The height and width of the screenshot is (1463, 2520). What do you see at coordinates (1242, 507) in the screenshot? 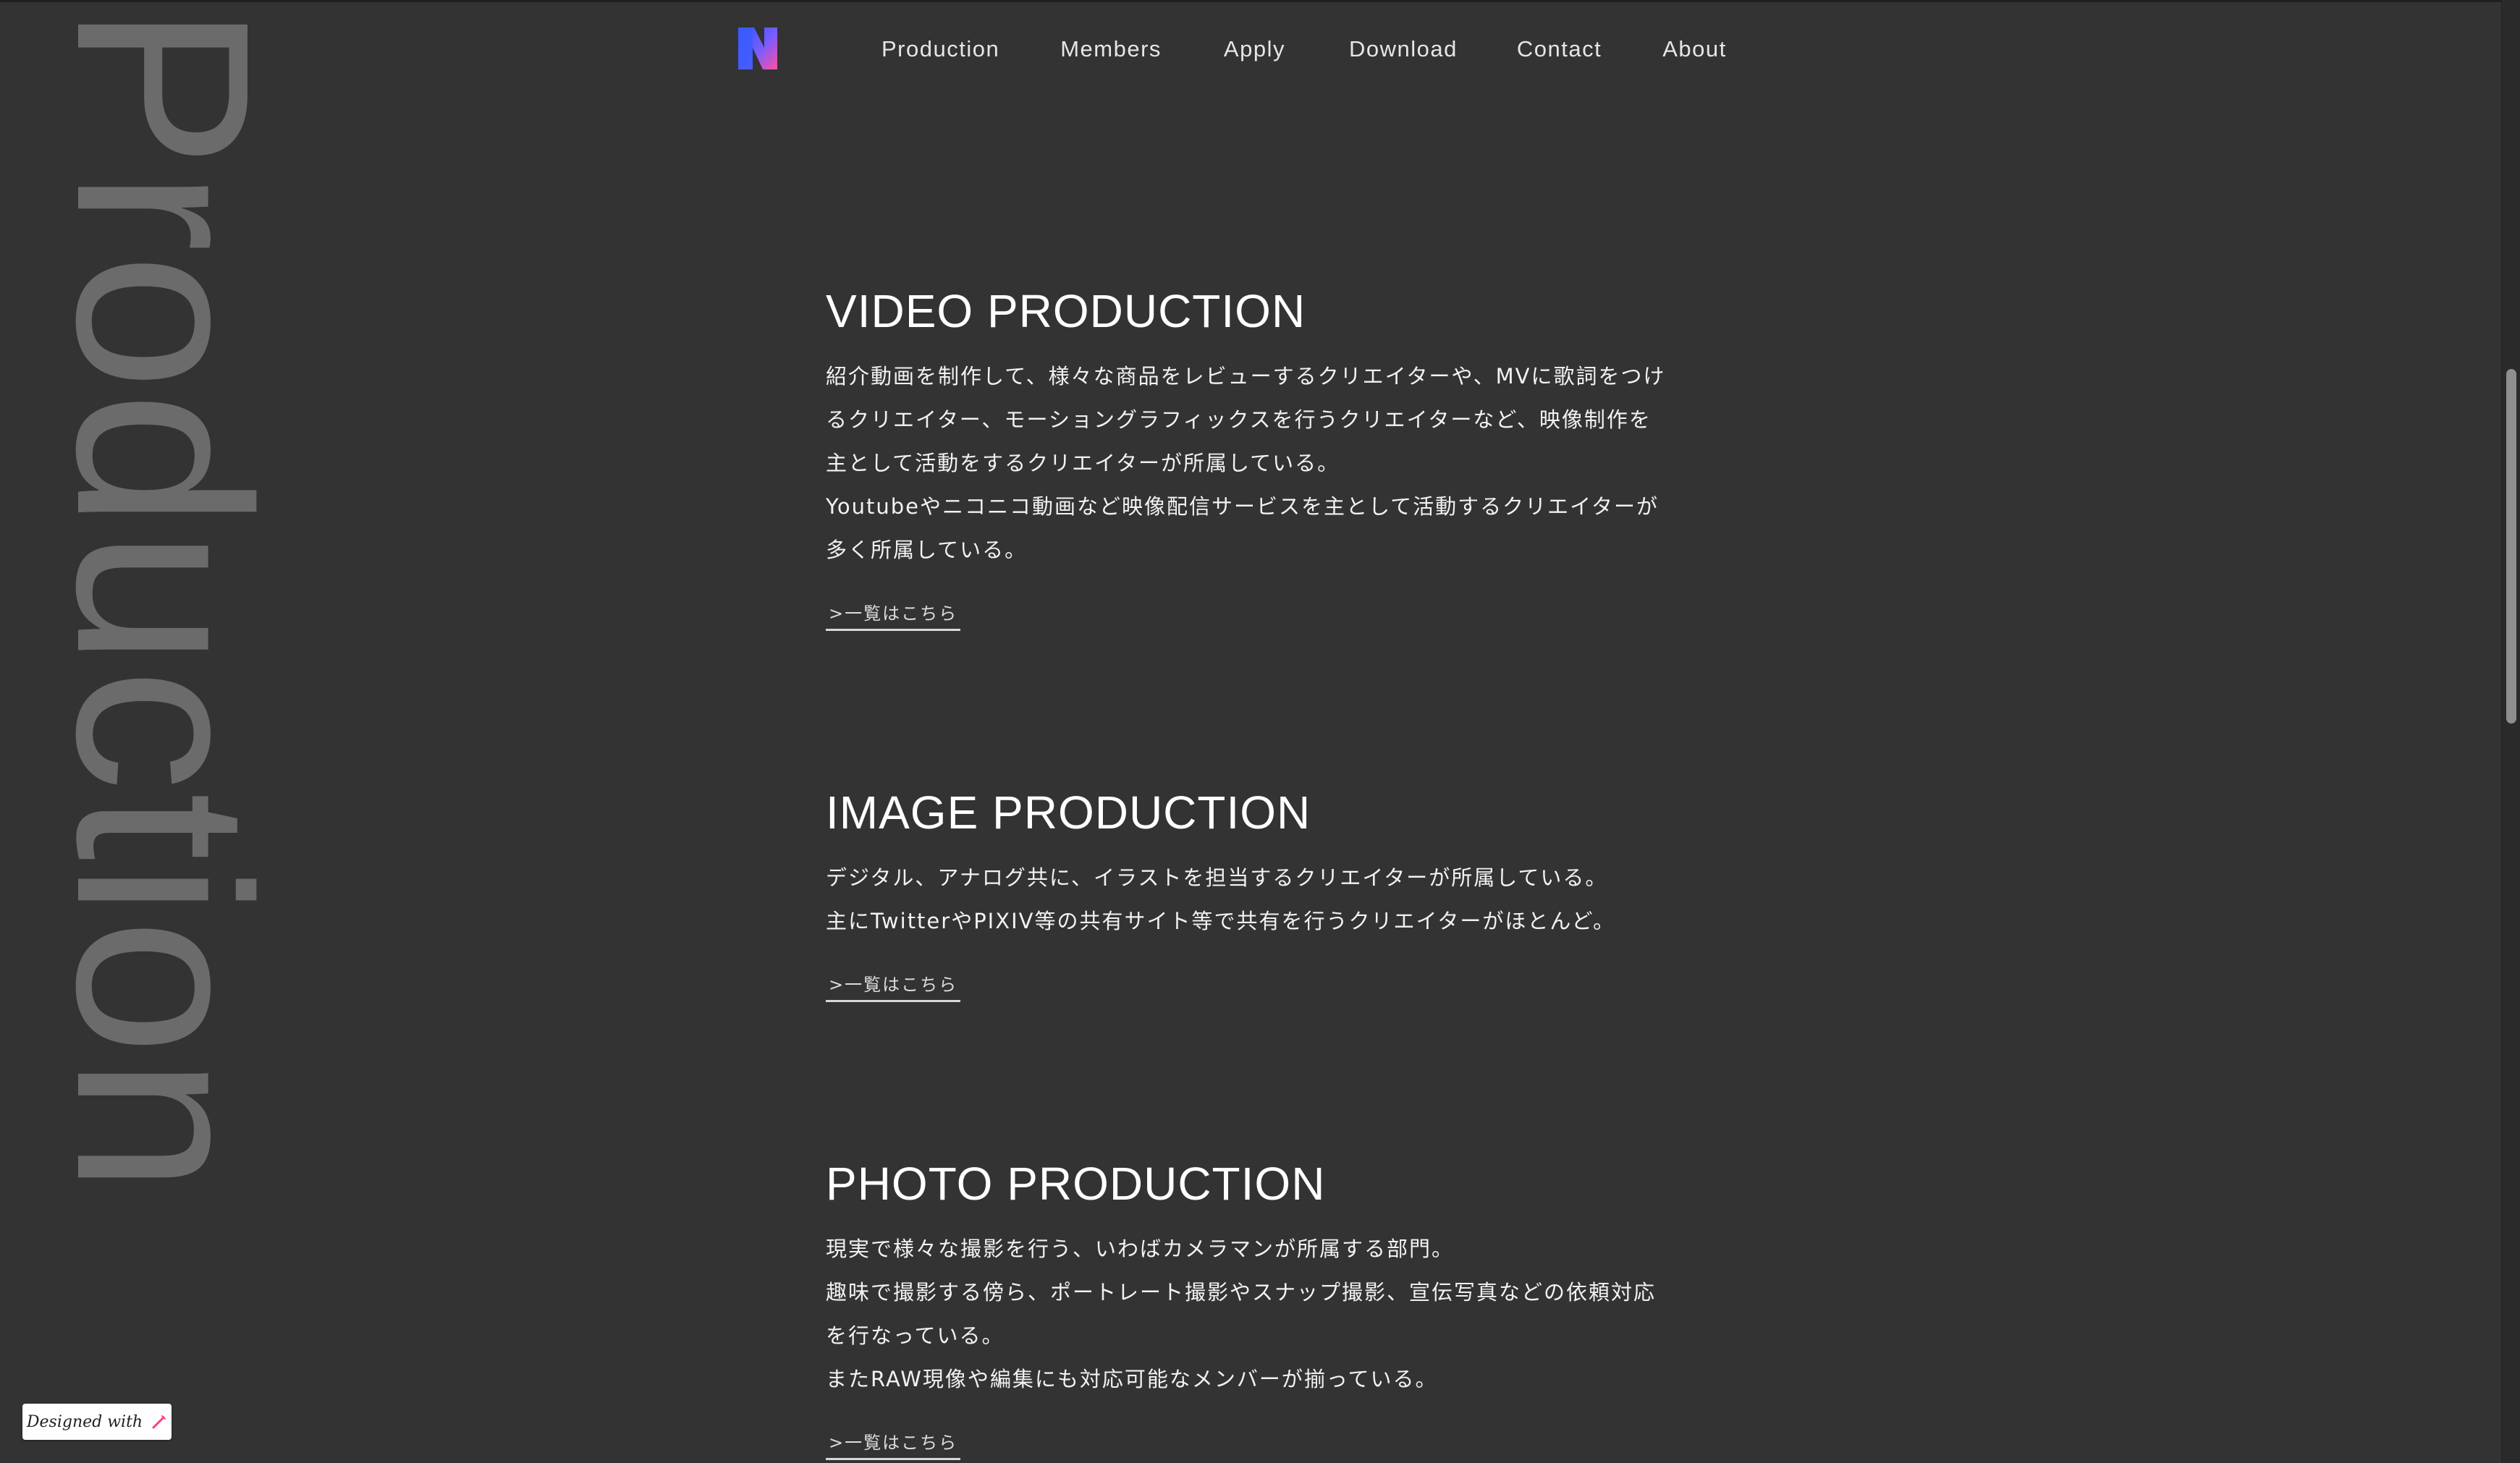
I see `description-line: Youtubeやニコニコ動画など映像配信サービスを主として活動するクリエイターが` at bounding box center [1242, 507].